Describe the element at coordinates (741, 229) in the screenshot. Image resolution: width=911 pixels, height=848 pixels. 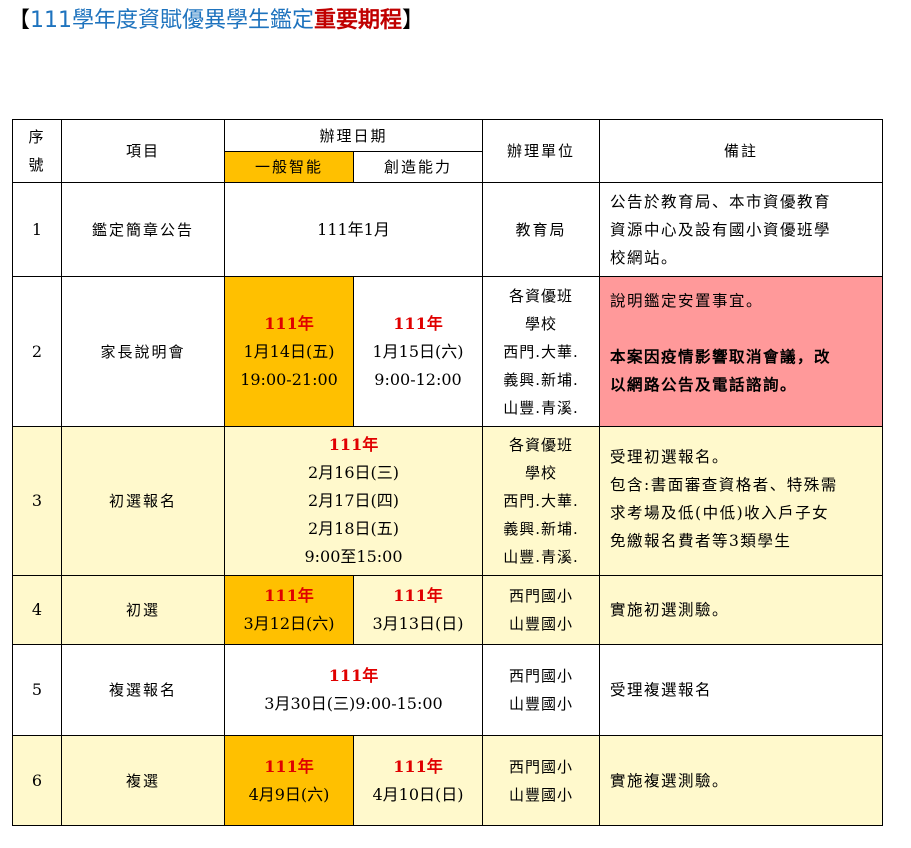
I see `row-note: 公告於教育局、本市資優教育 資源中心及設有國小資優班學 校網站。` at that location.